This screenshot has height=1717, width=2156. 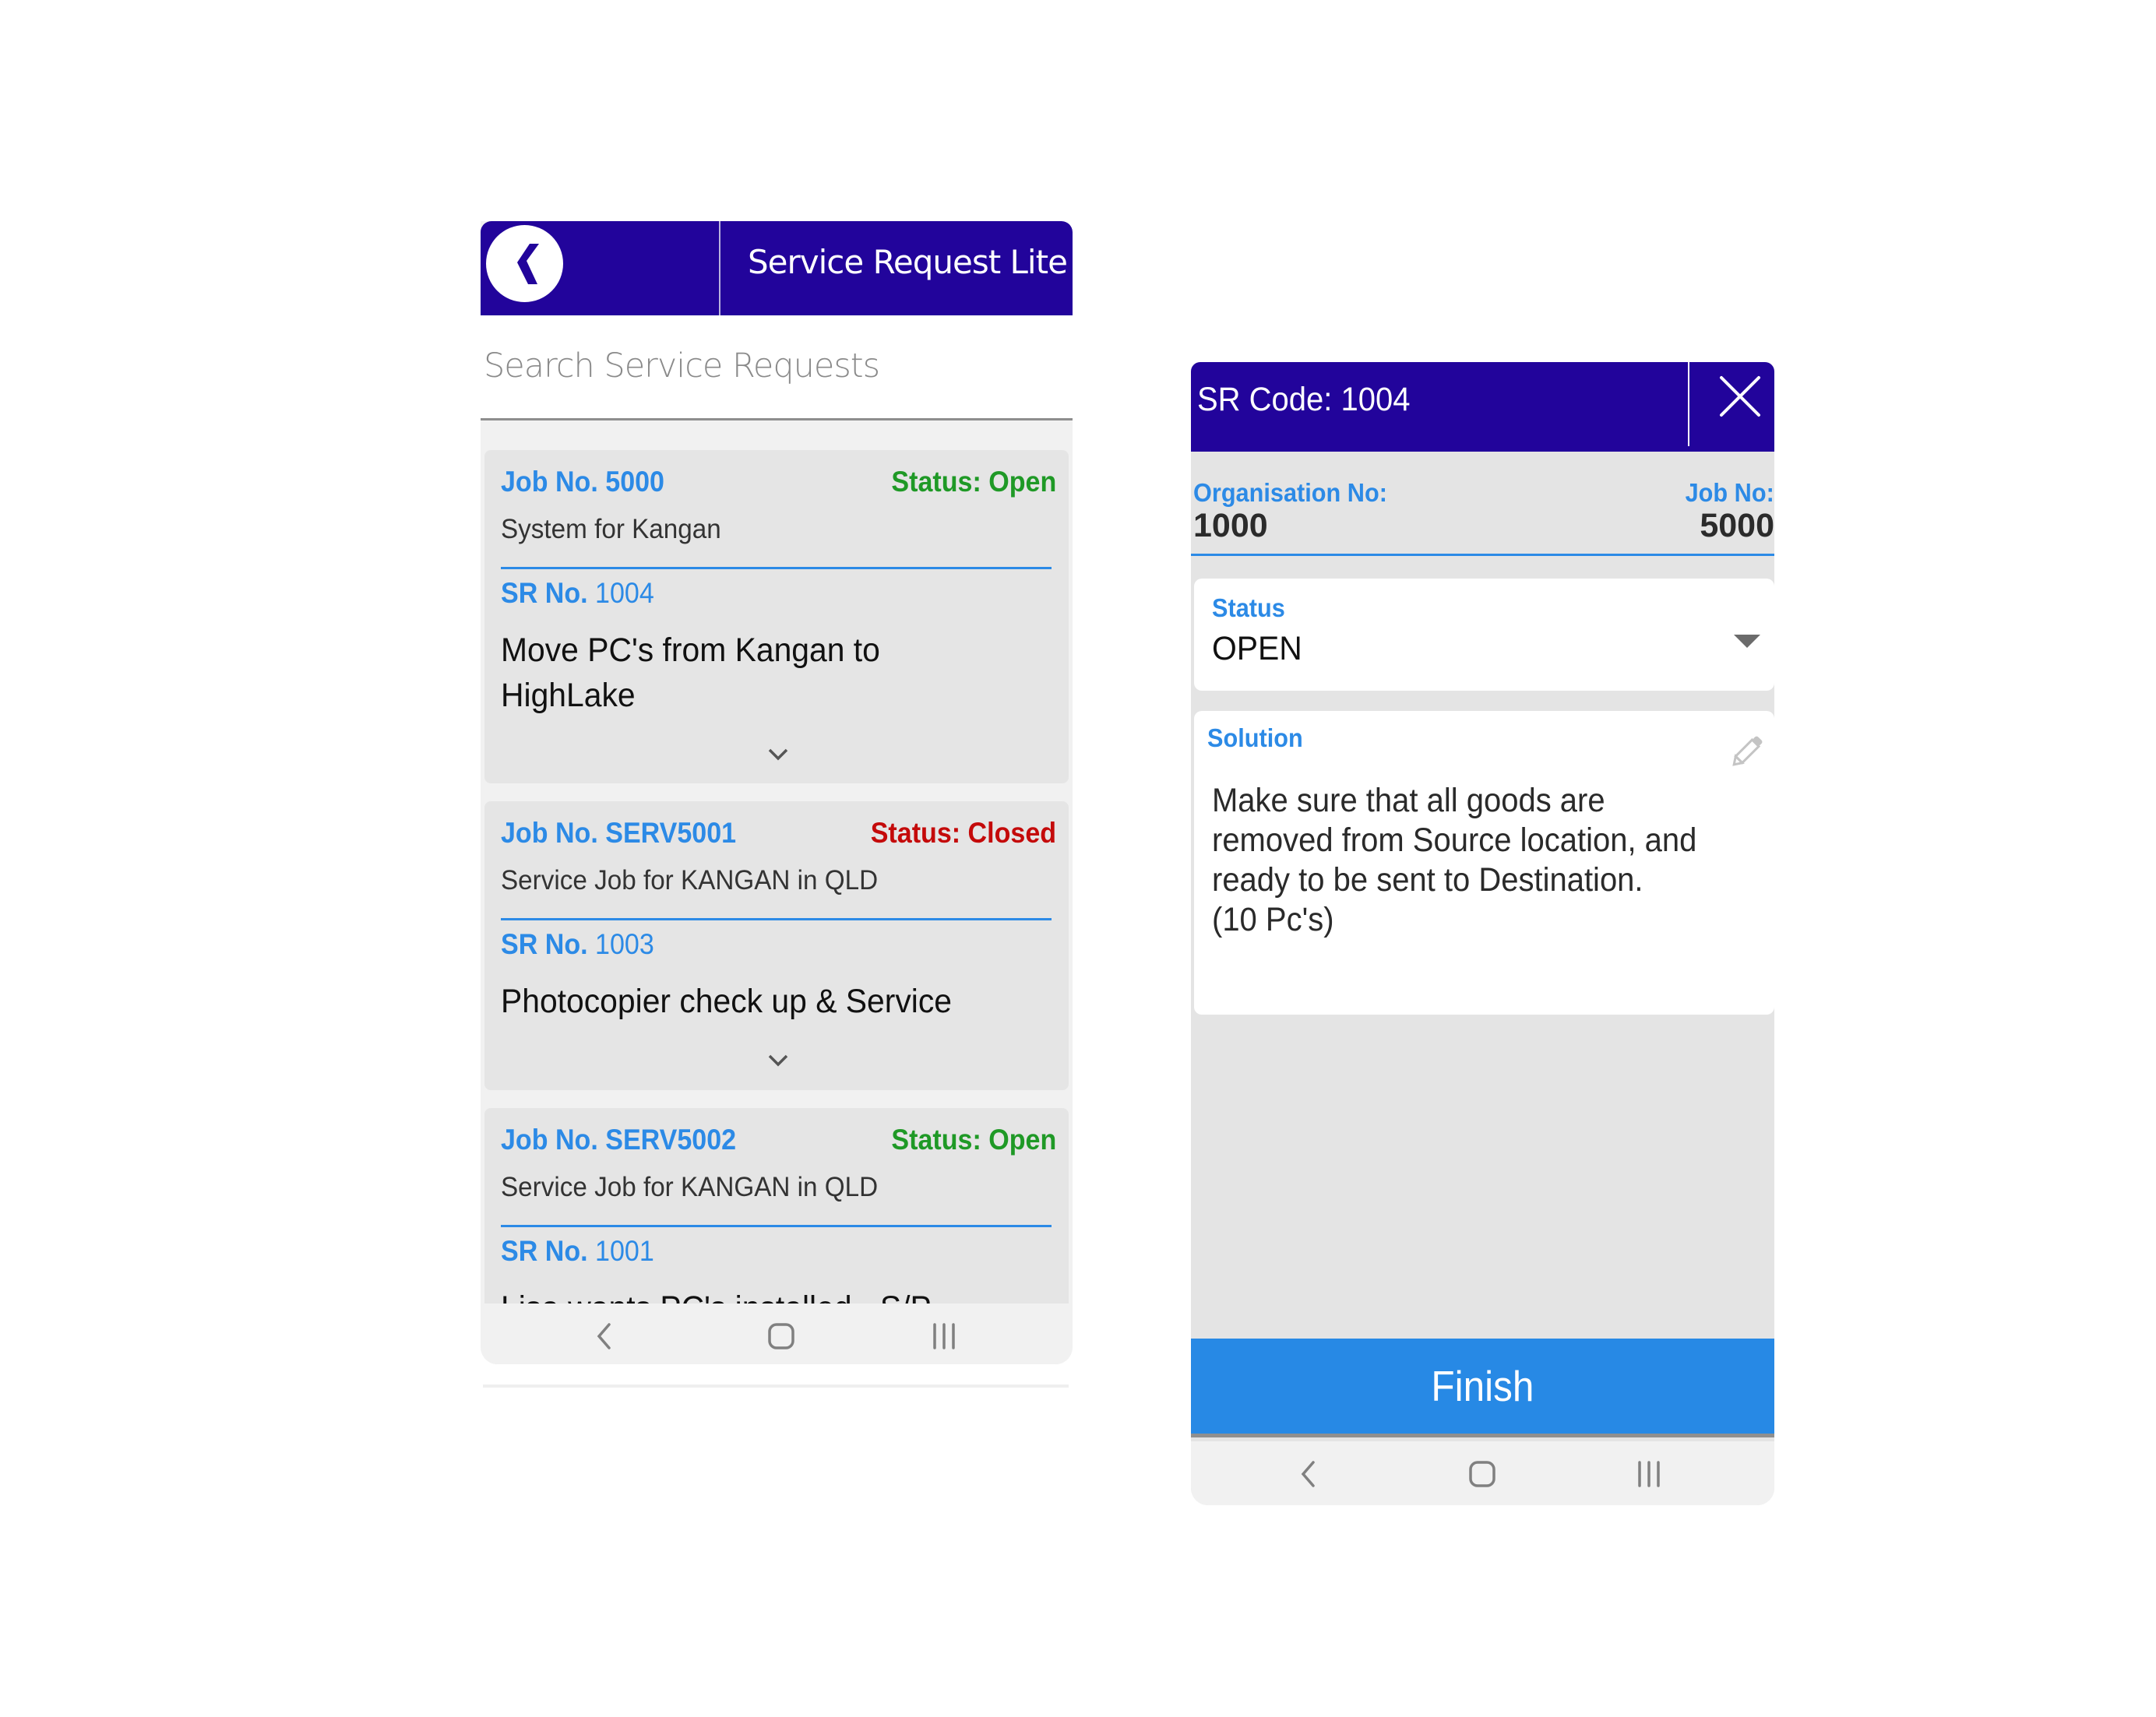 I want to click on finish-button: Finish, so click(x=1482, y=1388).